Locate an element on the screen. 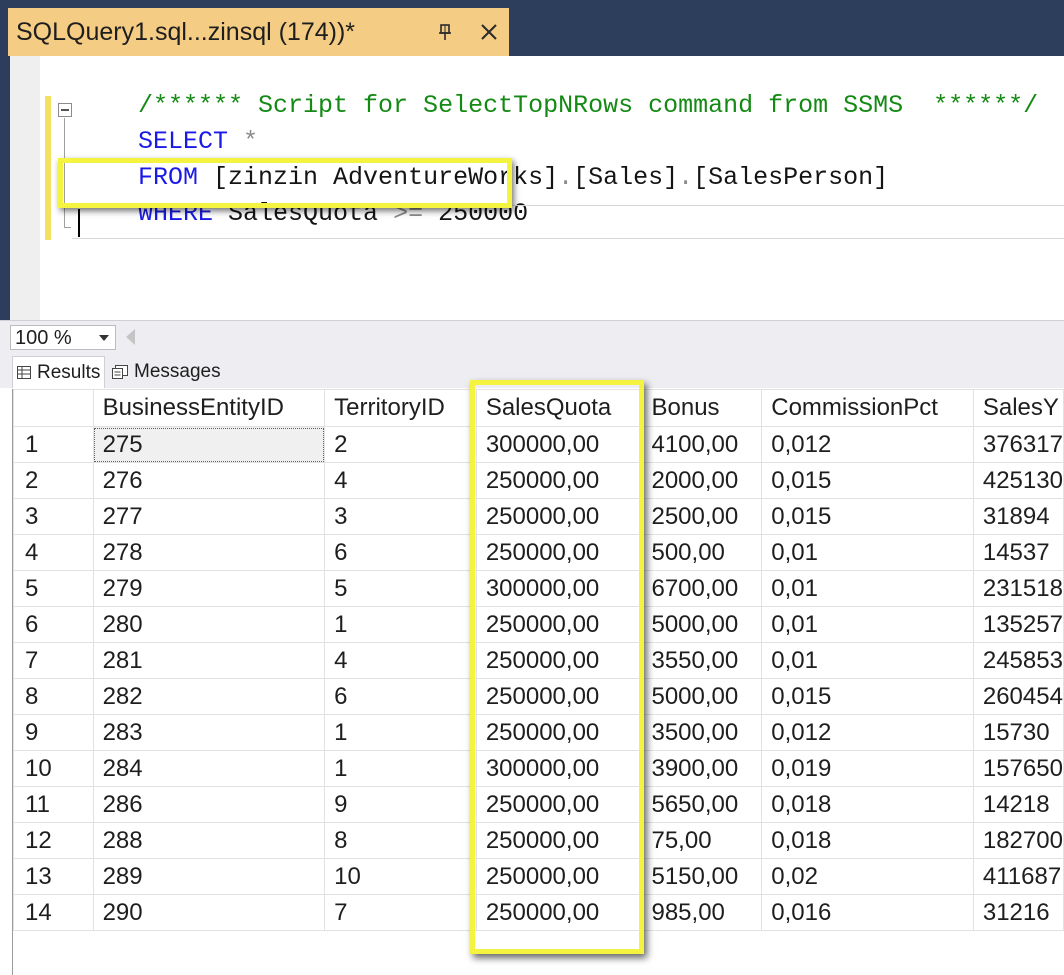 This screenshot has height=975, width=1064. table-cell: 4100,00 is located at coordinates (702, 444).